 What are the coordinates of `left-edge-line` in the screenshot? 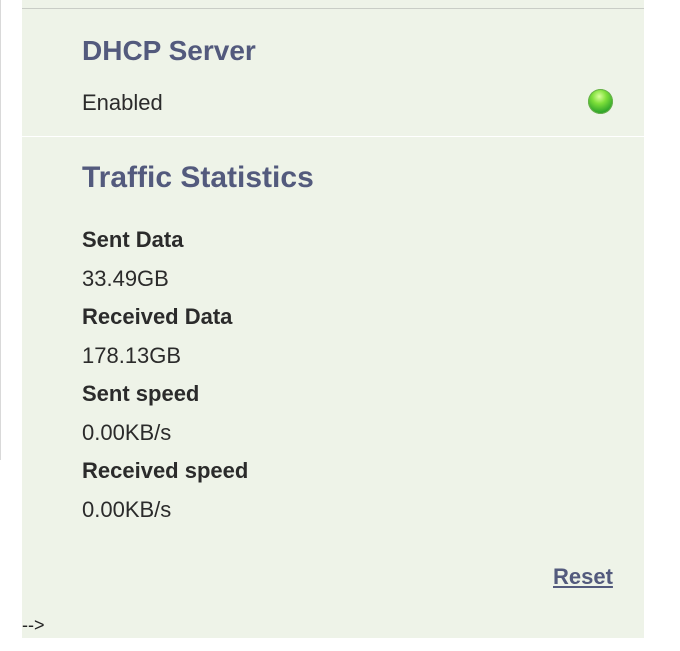 It's located at (0, 230).